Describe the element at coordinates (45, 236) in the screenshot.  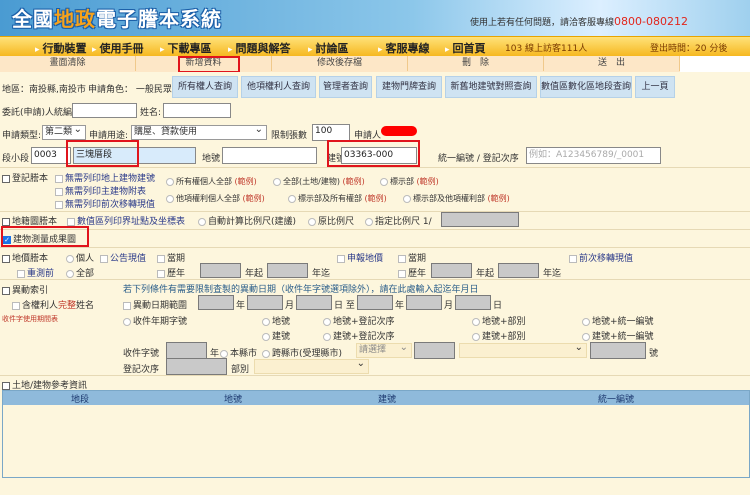
I see `highlight-survey` at that location.